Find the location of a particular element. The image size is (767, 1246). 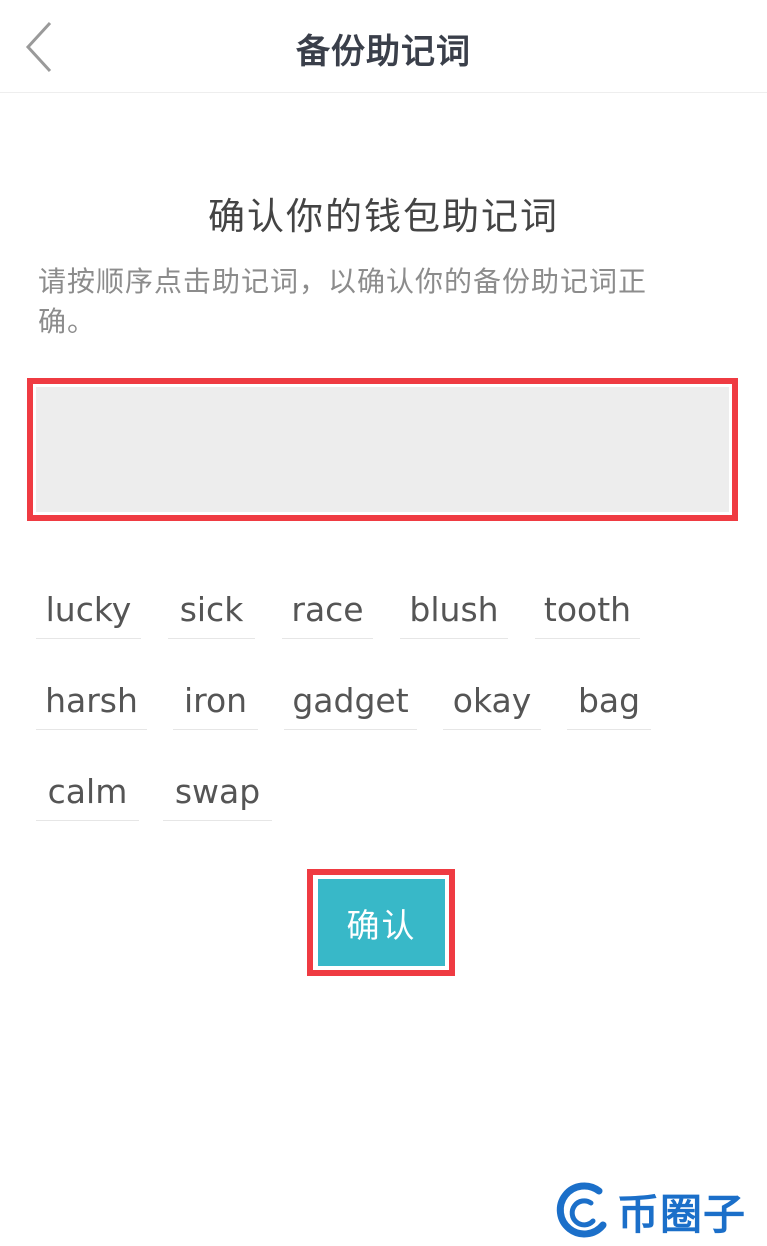

coin-circle-icon is located at coordinates (581, 1210).